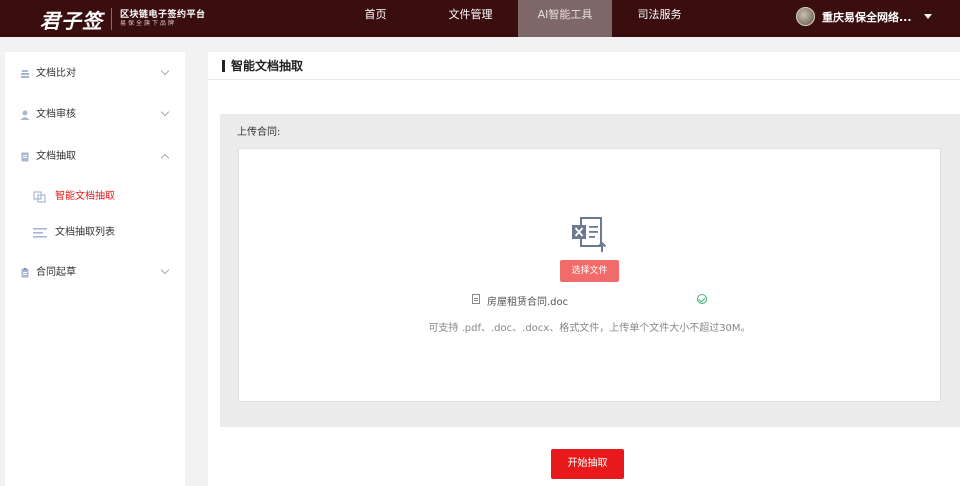 This screenshot has height=486, width=960. I want to click on sidebar-item-document-compare: 文档比对, so click(95, 74).